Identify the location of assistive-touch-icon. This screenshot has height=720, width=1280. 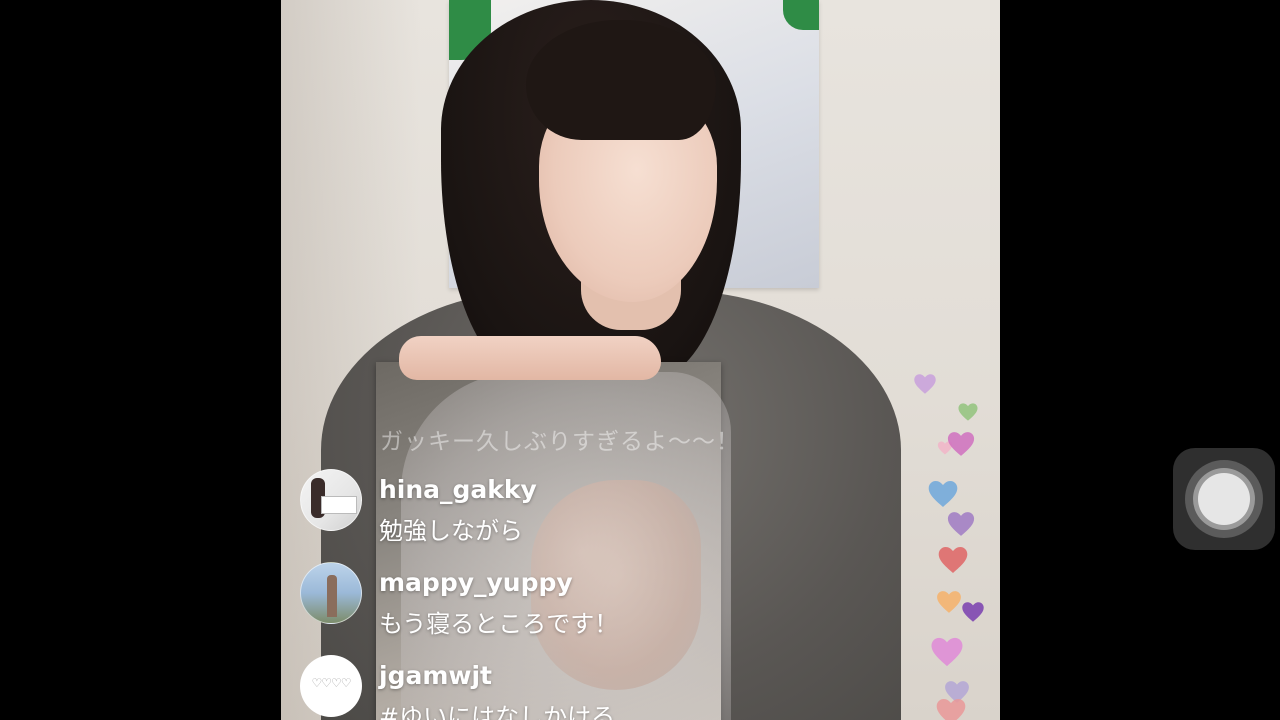
(1224, 499).